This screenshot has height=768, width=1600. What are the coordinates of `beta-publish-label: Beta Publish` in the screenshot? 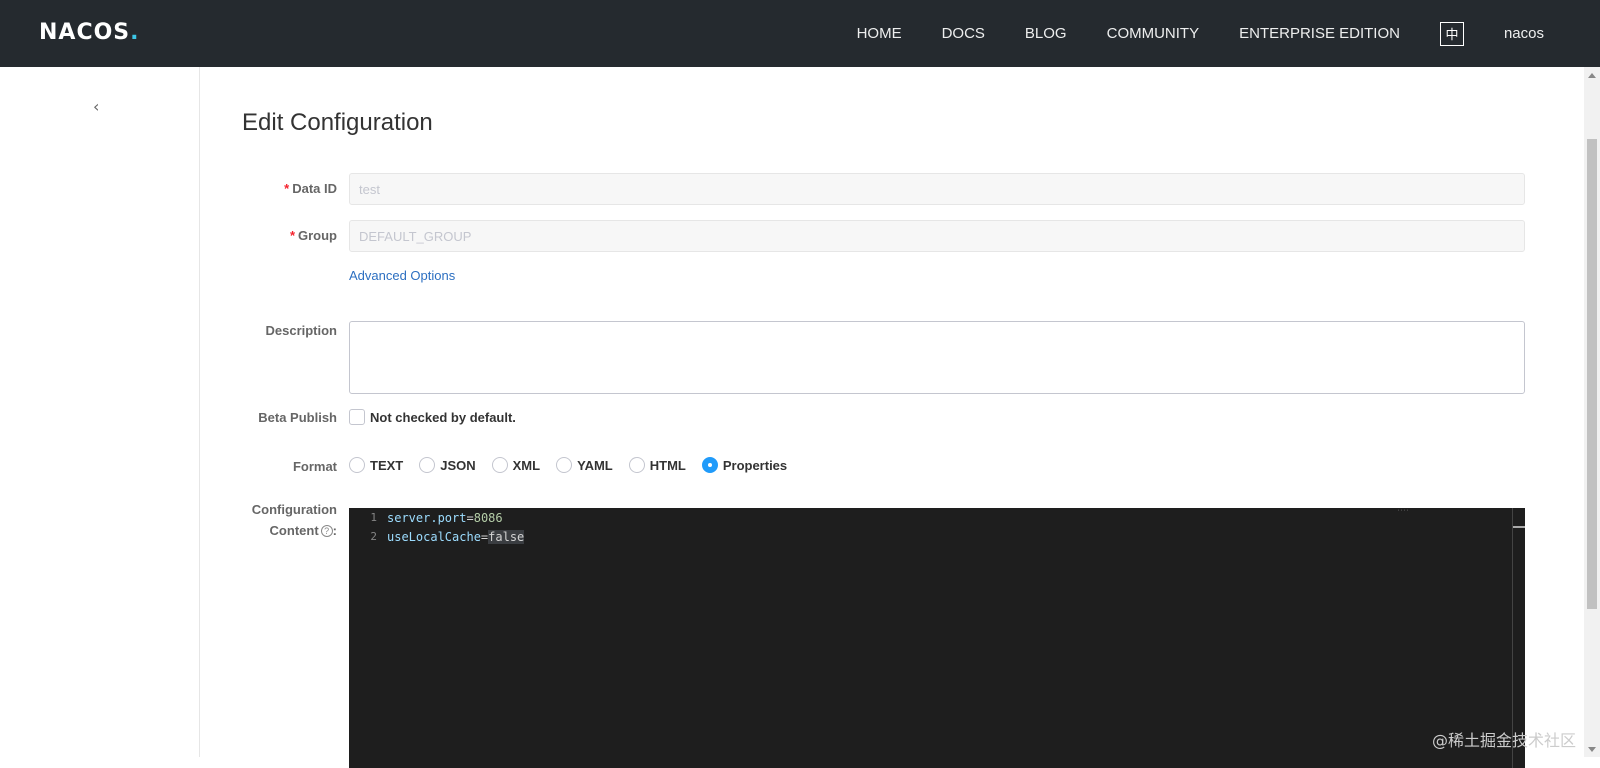 It's located at (297, 417).